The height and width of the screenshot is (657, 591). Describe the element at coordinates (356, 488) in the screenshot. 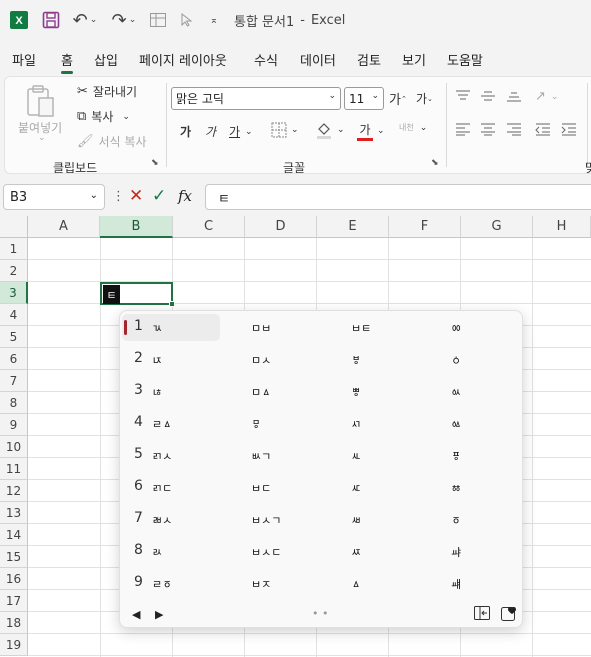

I see `candidate-item: ㅼ` at that location.